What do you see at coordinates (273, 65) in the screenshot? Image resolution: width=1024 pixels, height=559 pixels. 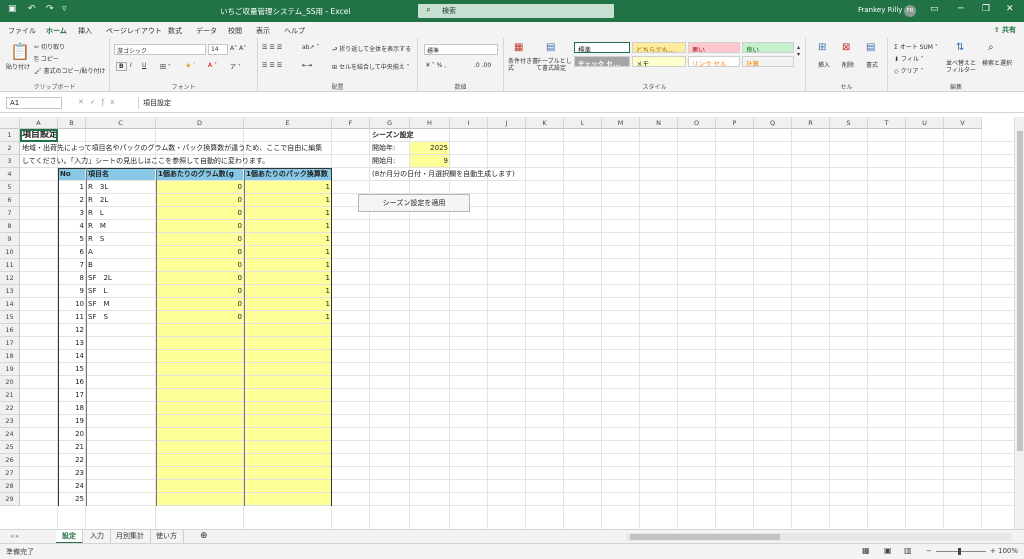 I see `horizontal-align-icons: ☰☰☰` at bounding box center [273, 65].